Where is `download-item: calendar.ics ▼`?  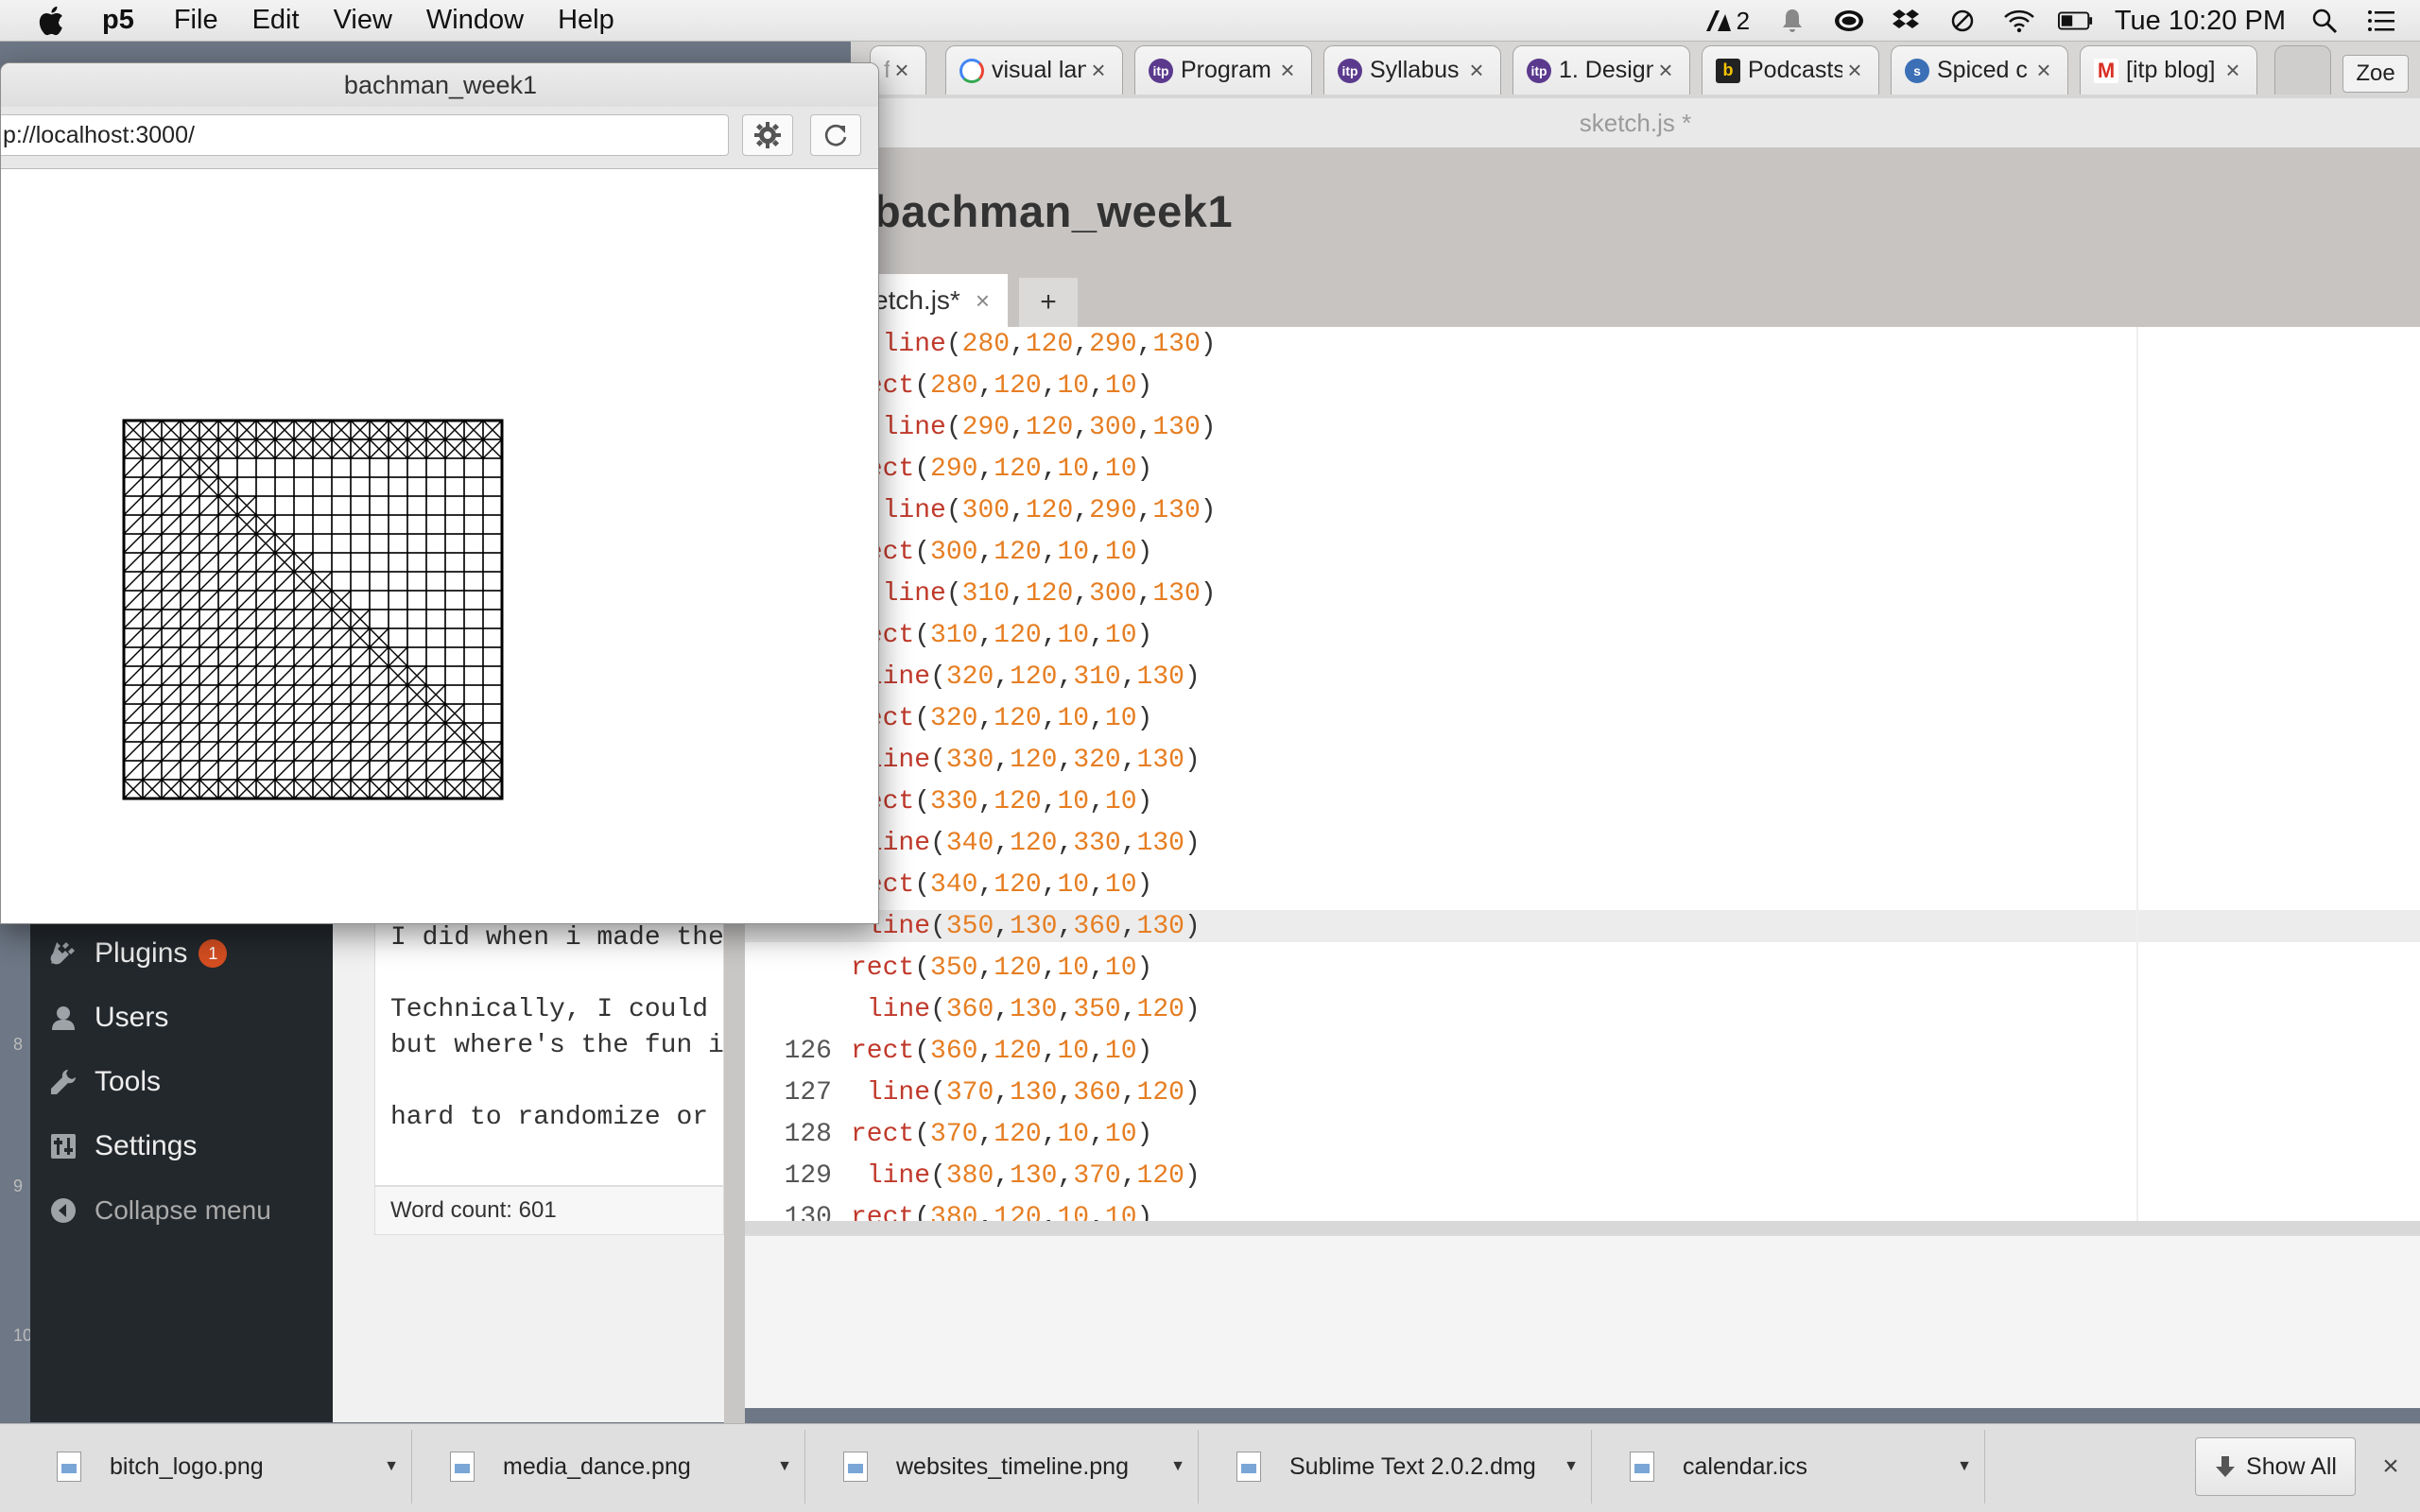 download-item: calendar.ics ▼ is located at coordinates (1794, 1466).